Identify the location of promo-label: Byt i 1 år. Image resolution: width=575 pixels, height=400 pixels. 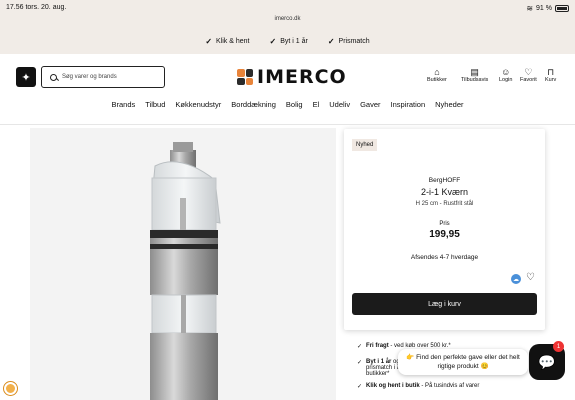
(294, 41).